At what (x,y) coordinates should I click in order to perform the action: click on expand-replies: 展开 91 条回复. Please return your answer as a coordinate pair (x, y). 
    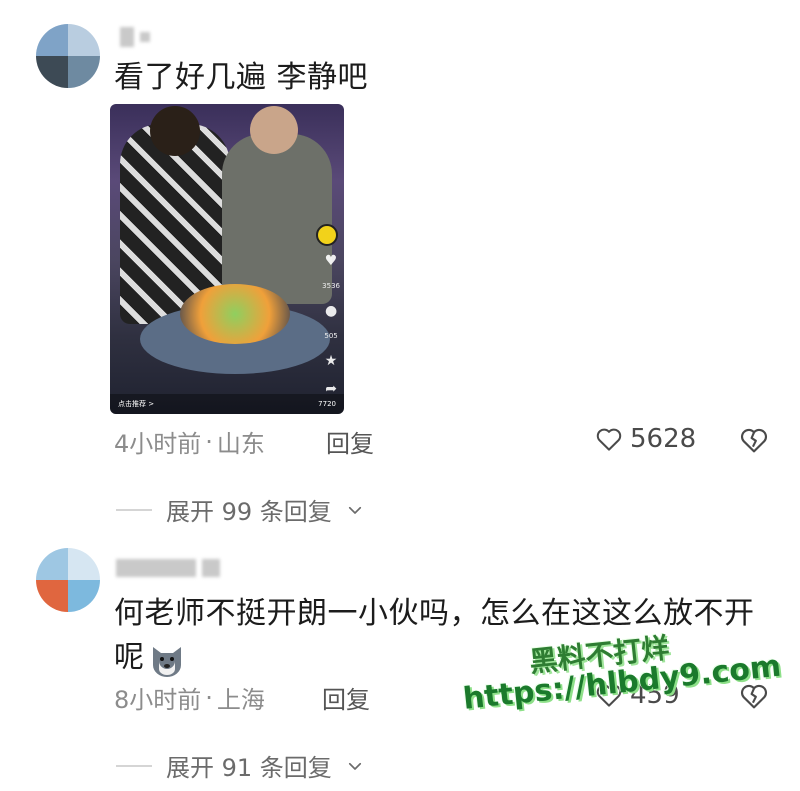
    Looking at the image, I should click on (240, 765).